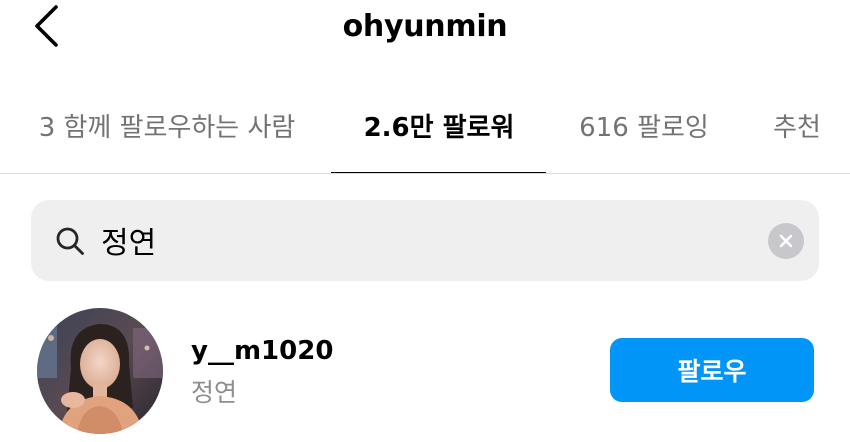 The width and height of the screenshot is (850, 442). Describe the element at coordinates (167, 134) in the screenshot. I see `tab-mutual-followers: 3 함께 팔로우하는 사람` at that location.